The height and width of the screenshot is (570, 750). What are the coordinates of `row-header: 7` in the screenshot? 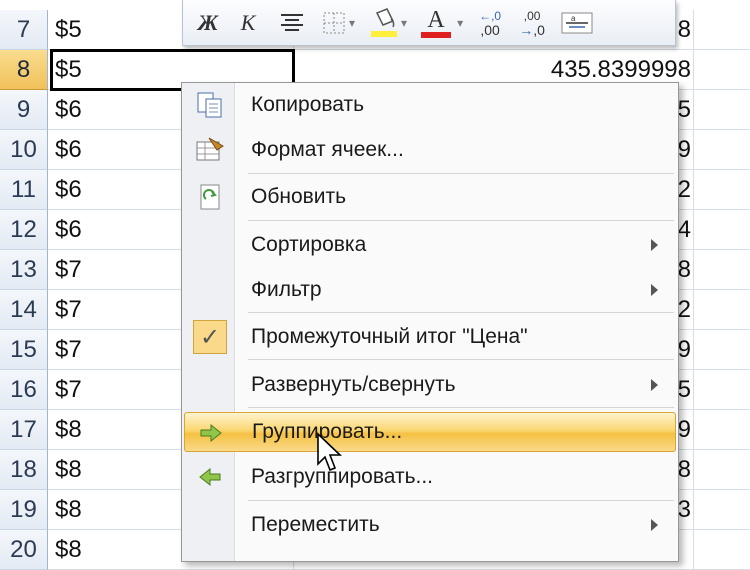 It's located at (24, 30).